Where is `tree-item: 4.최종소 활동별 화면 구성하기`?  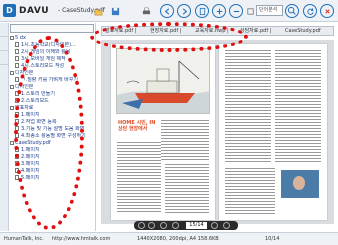
tree-item: 4.최종소 활동별 화면 구성하기 is located at coordinates (52, 136).